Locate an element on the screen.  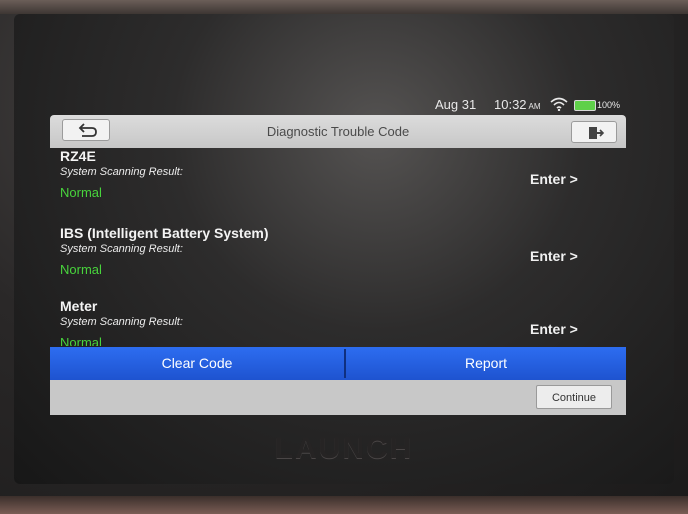
bottom-bar: Continue is located at coordinates (338, 397).